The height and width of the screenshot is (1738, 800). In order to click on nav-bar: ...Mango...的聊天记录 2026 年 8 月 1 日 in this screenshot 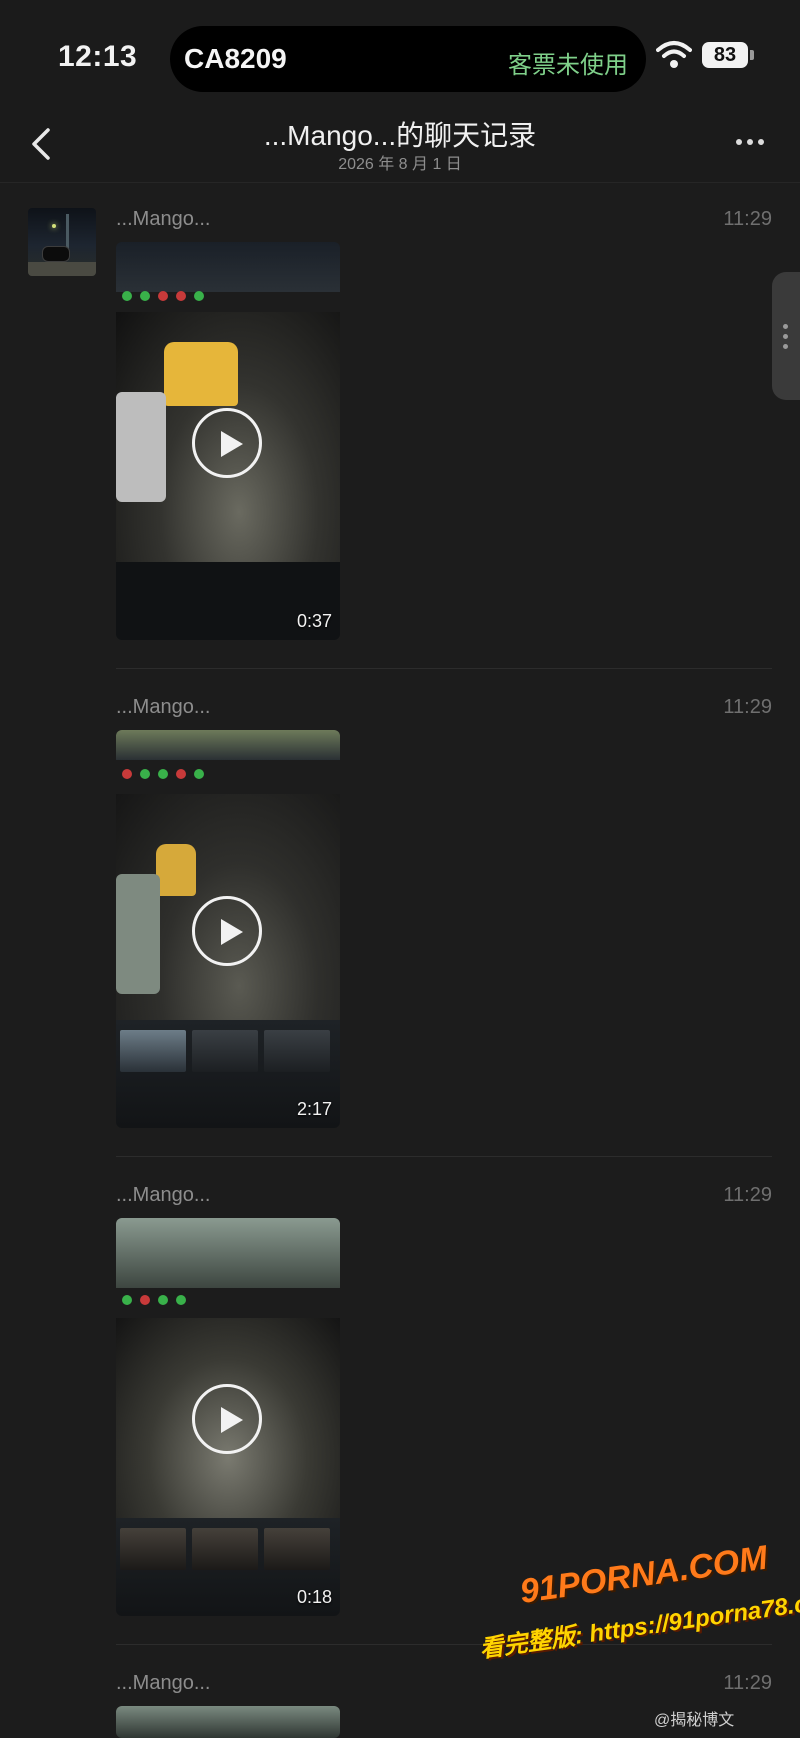, I will do `click(400, 146)`.